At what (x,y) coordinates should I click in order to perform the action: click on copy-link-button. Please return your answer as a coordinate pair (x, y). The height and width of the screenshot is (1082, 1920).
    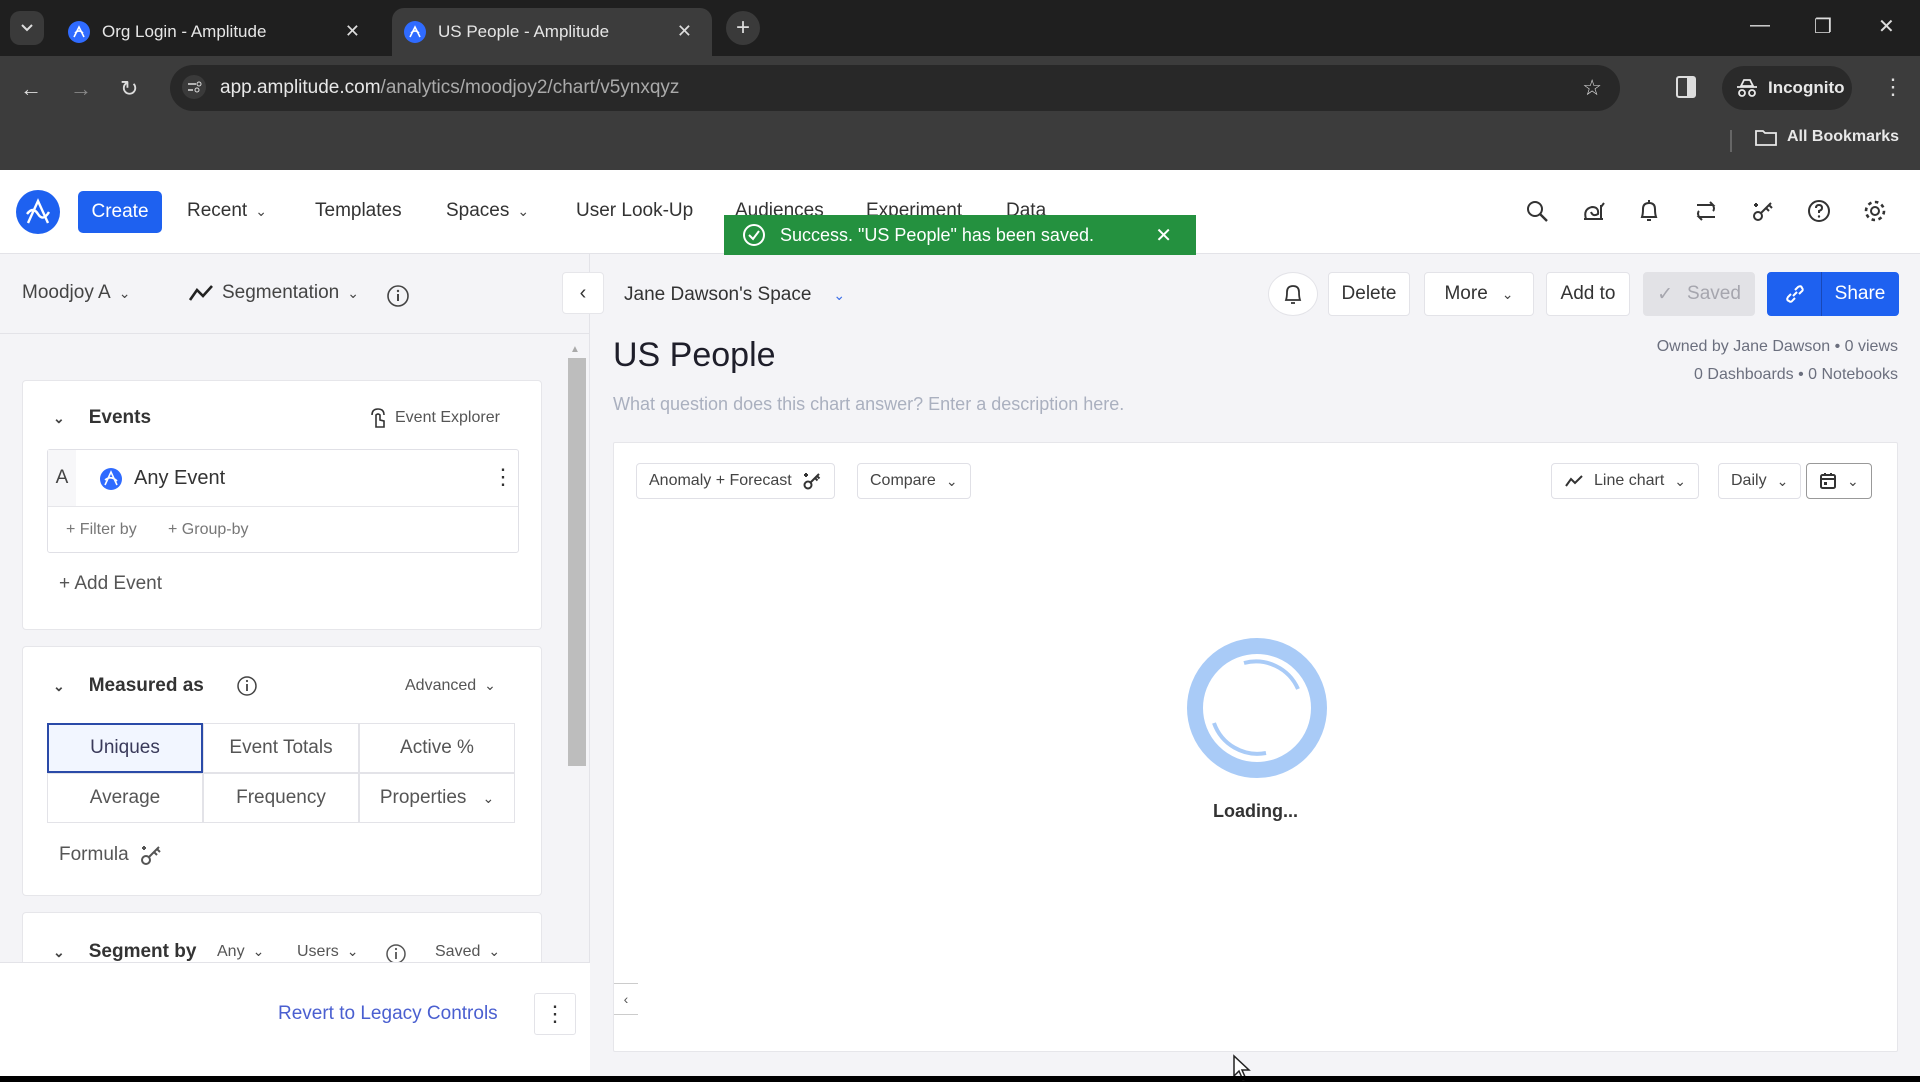
    Looking at the image, I should click on (1795, 294).